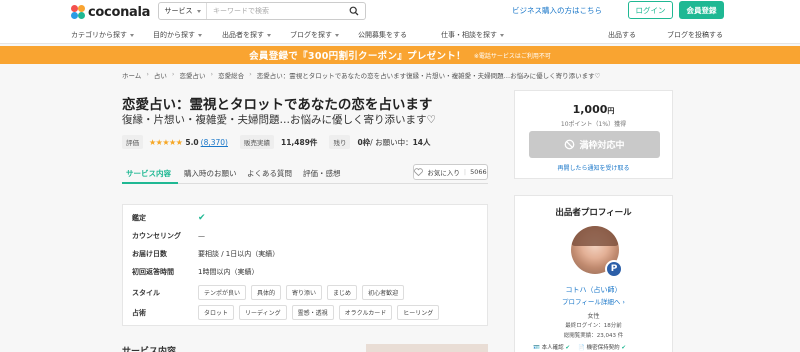 This screenshot has width=800, height=352. Describe the element at coordinates (469, 35) in the screenshot. I see `nav-label: 仕事・相談を探す` at that location.